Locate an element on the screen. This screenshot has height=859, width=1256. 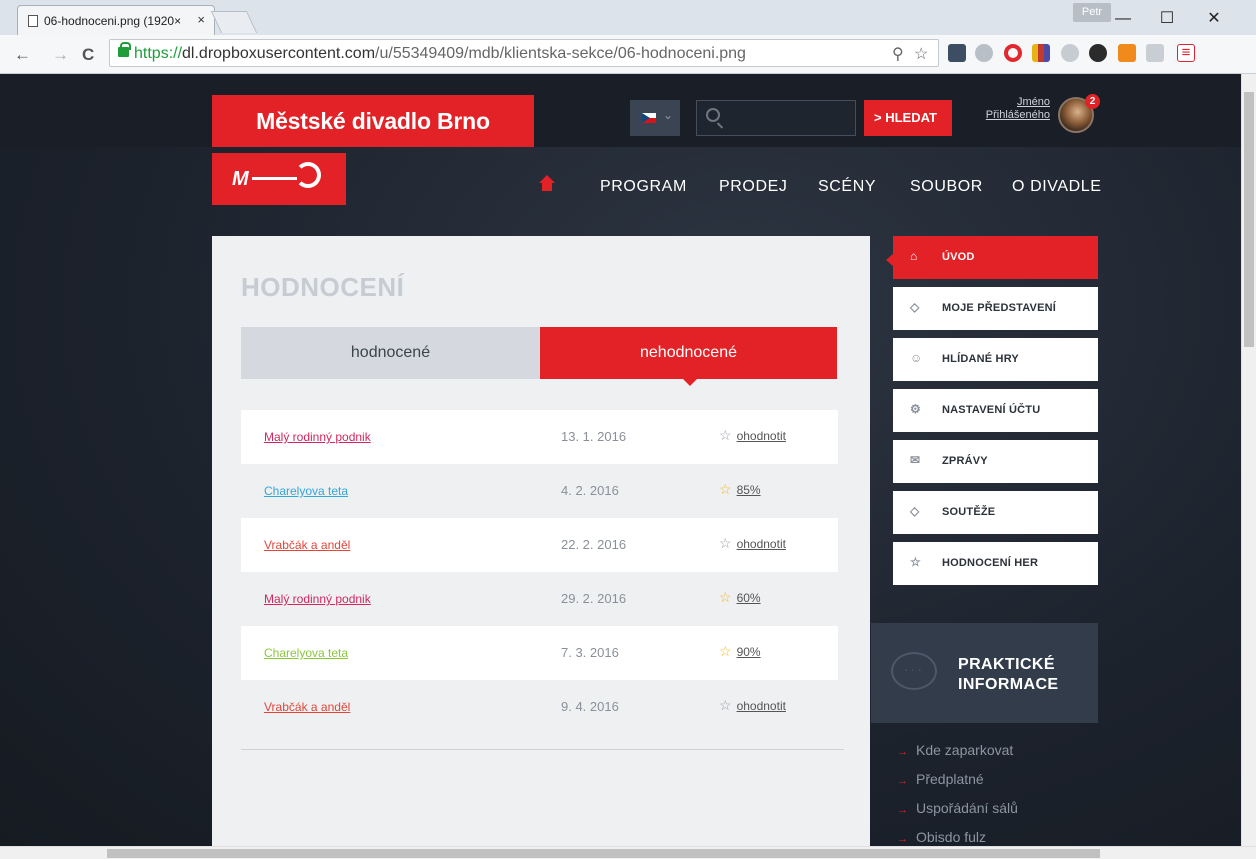
practical-info-box: ··· PRAKTICKÉ INFORMACE is located at coordinates (984, 673).